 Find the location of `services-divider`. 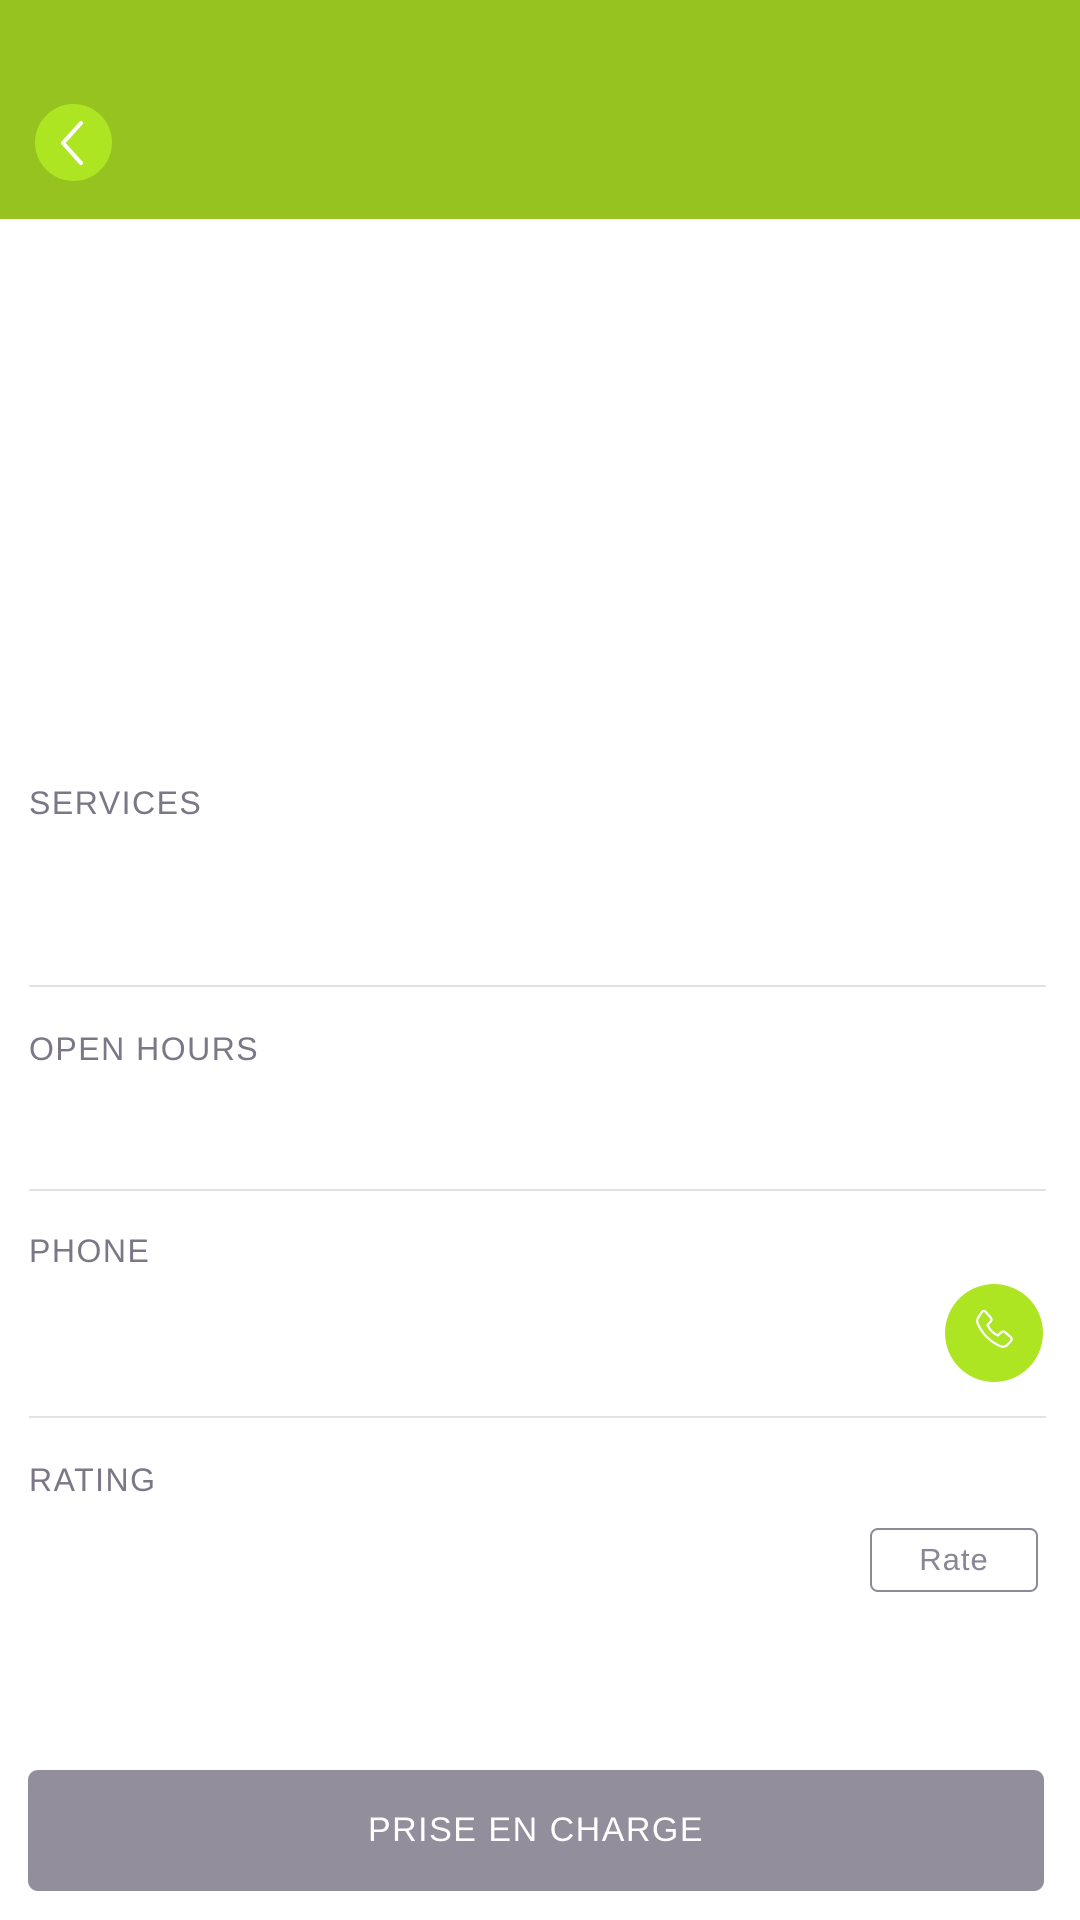

services-divider is located at coordinates (537, 986).